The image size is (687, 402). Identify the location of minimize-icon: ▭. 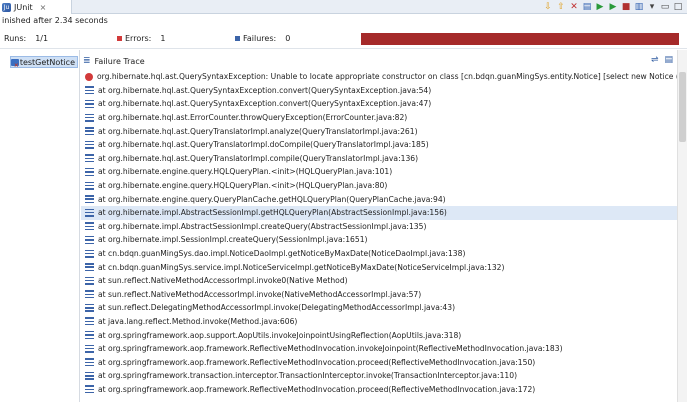
(665, 7).